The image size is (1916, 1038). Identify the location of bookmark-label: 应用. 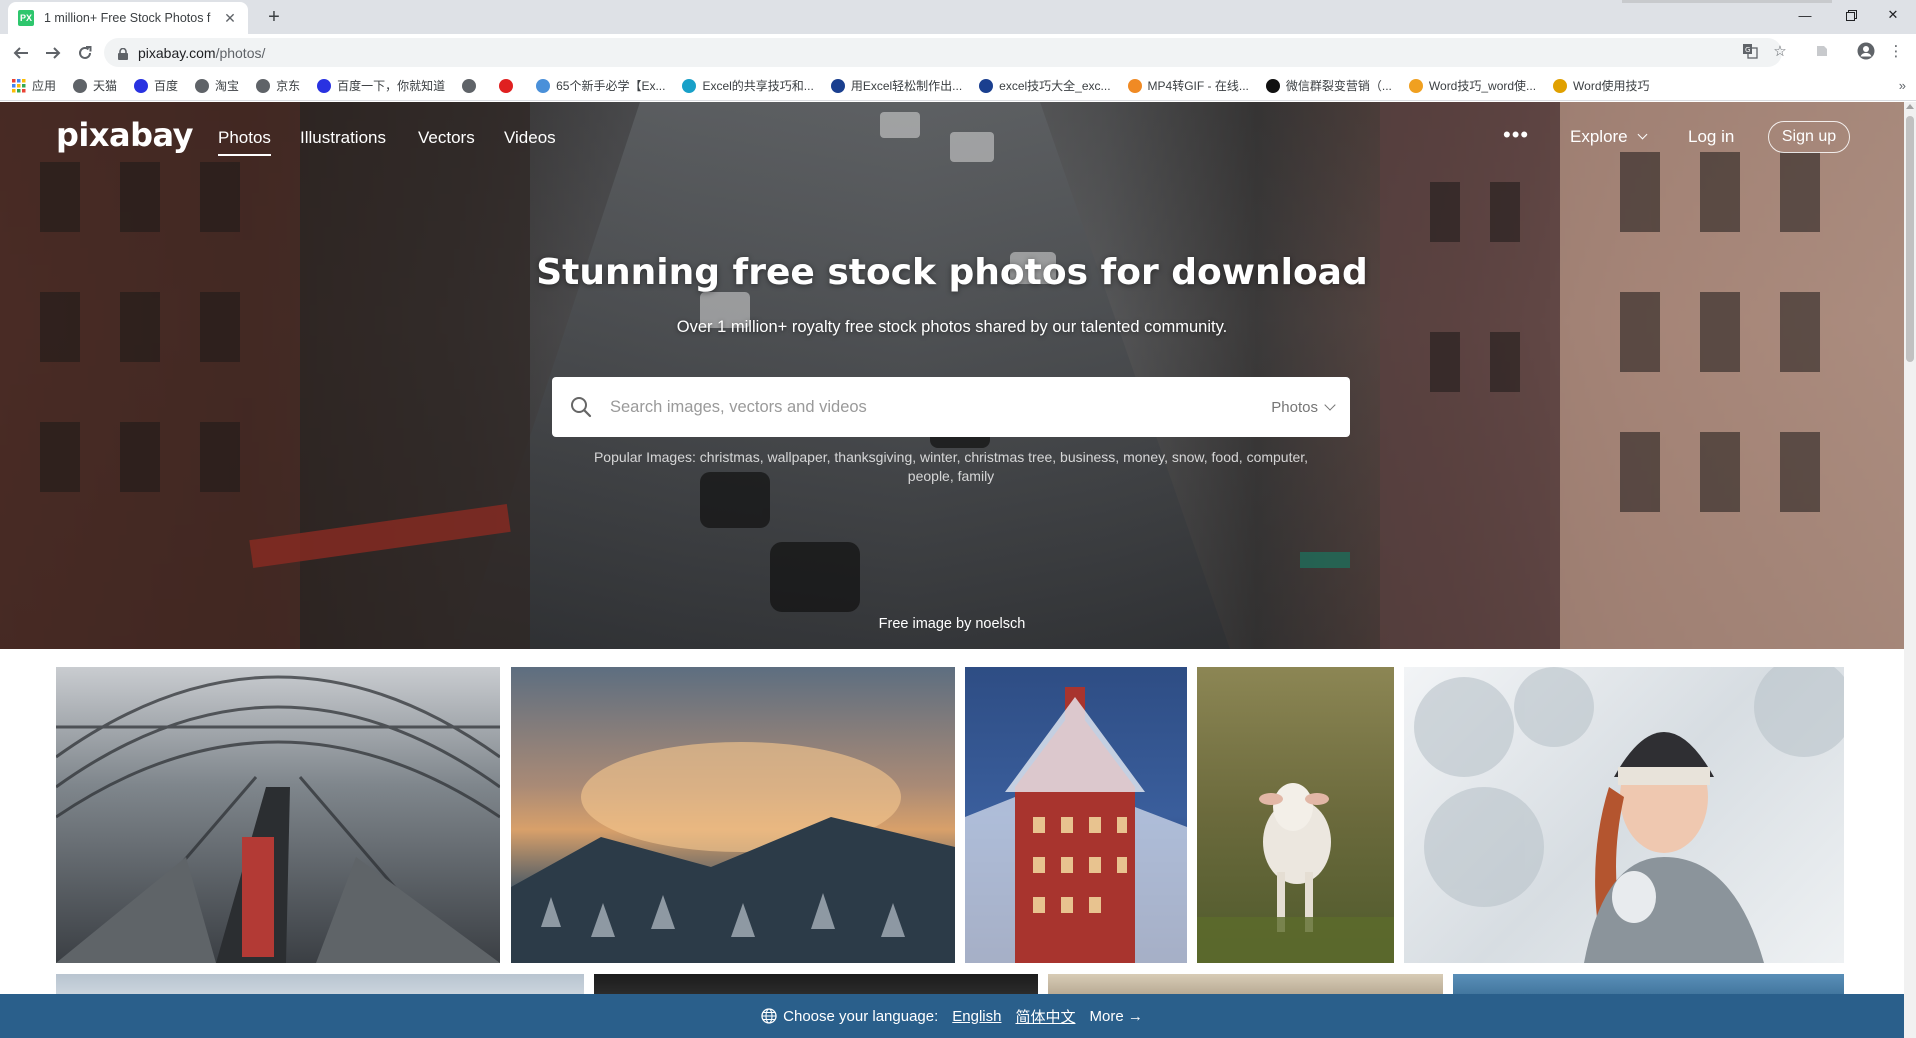
(44, 86).